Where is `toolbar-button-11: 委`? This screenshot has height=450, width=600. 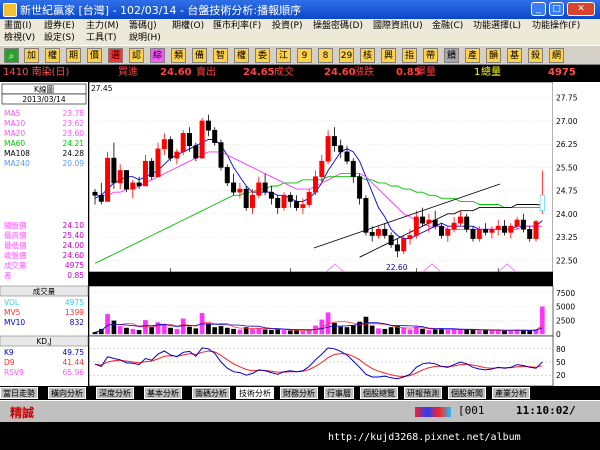
toolbar-button-11: 委 is located at coordinates (262, 55).